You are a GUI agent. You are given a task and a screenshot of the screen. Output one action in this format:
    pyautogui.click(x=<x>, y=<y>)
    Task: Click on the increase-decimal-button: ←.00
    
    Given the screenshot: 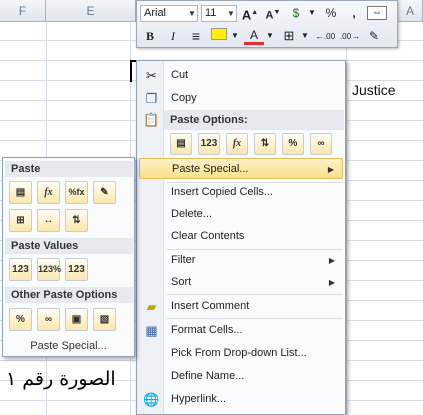 What is the action you would take?
    pyautogui.click(x=325, y=36)
    